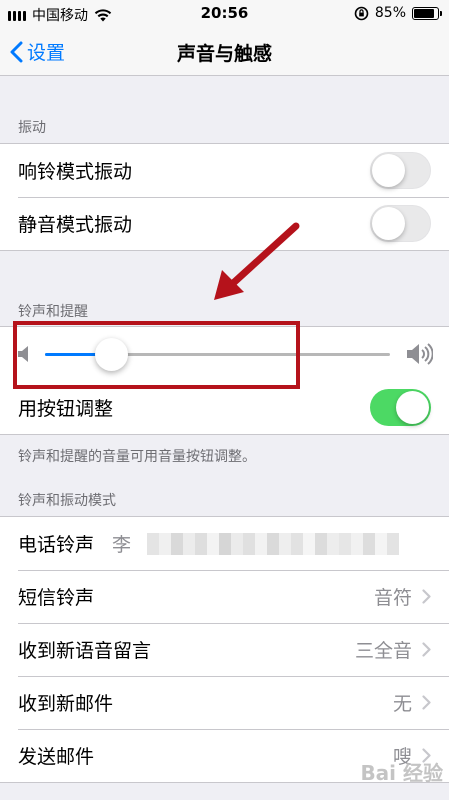  What do you see at coordinates (383, 651) in the screenshot?
I see `new-voicemail-value: 三全音` at bounding box center [383, 651].